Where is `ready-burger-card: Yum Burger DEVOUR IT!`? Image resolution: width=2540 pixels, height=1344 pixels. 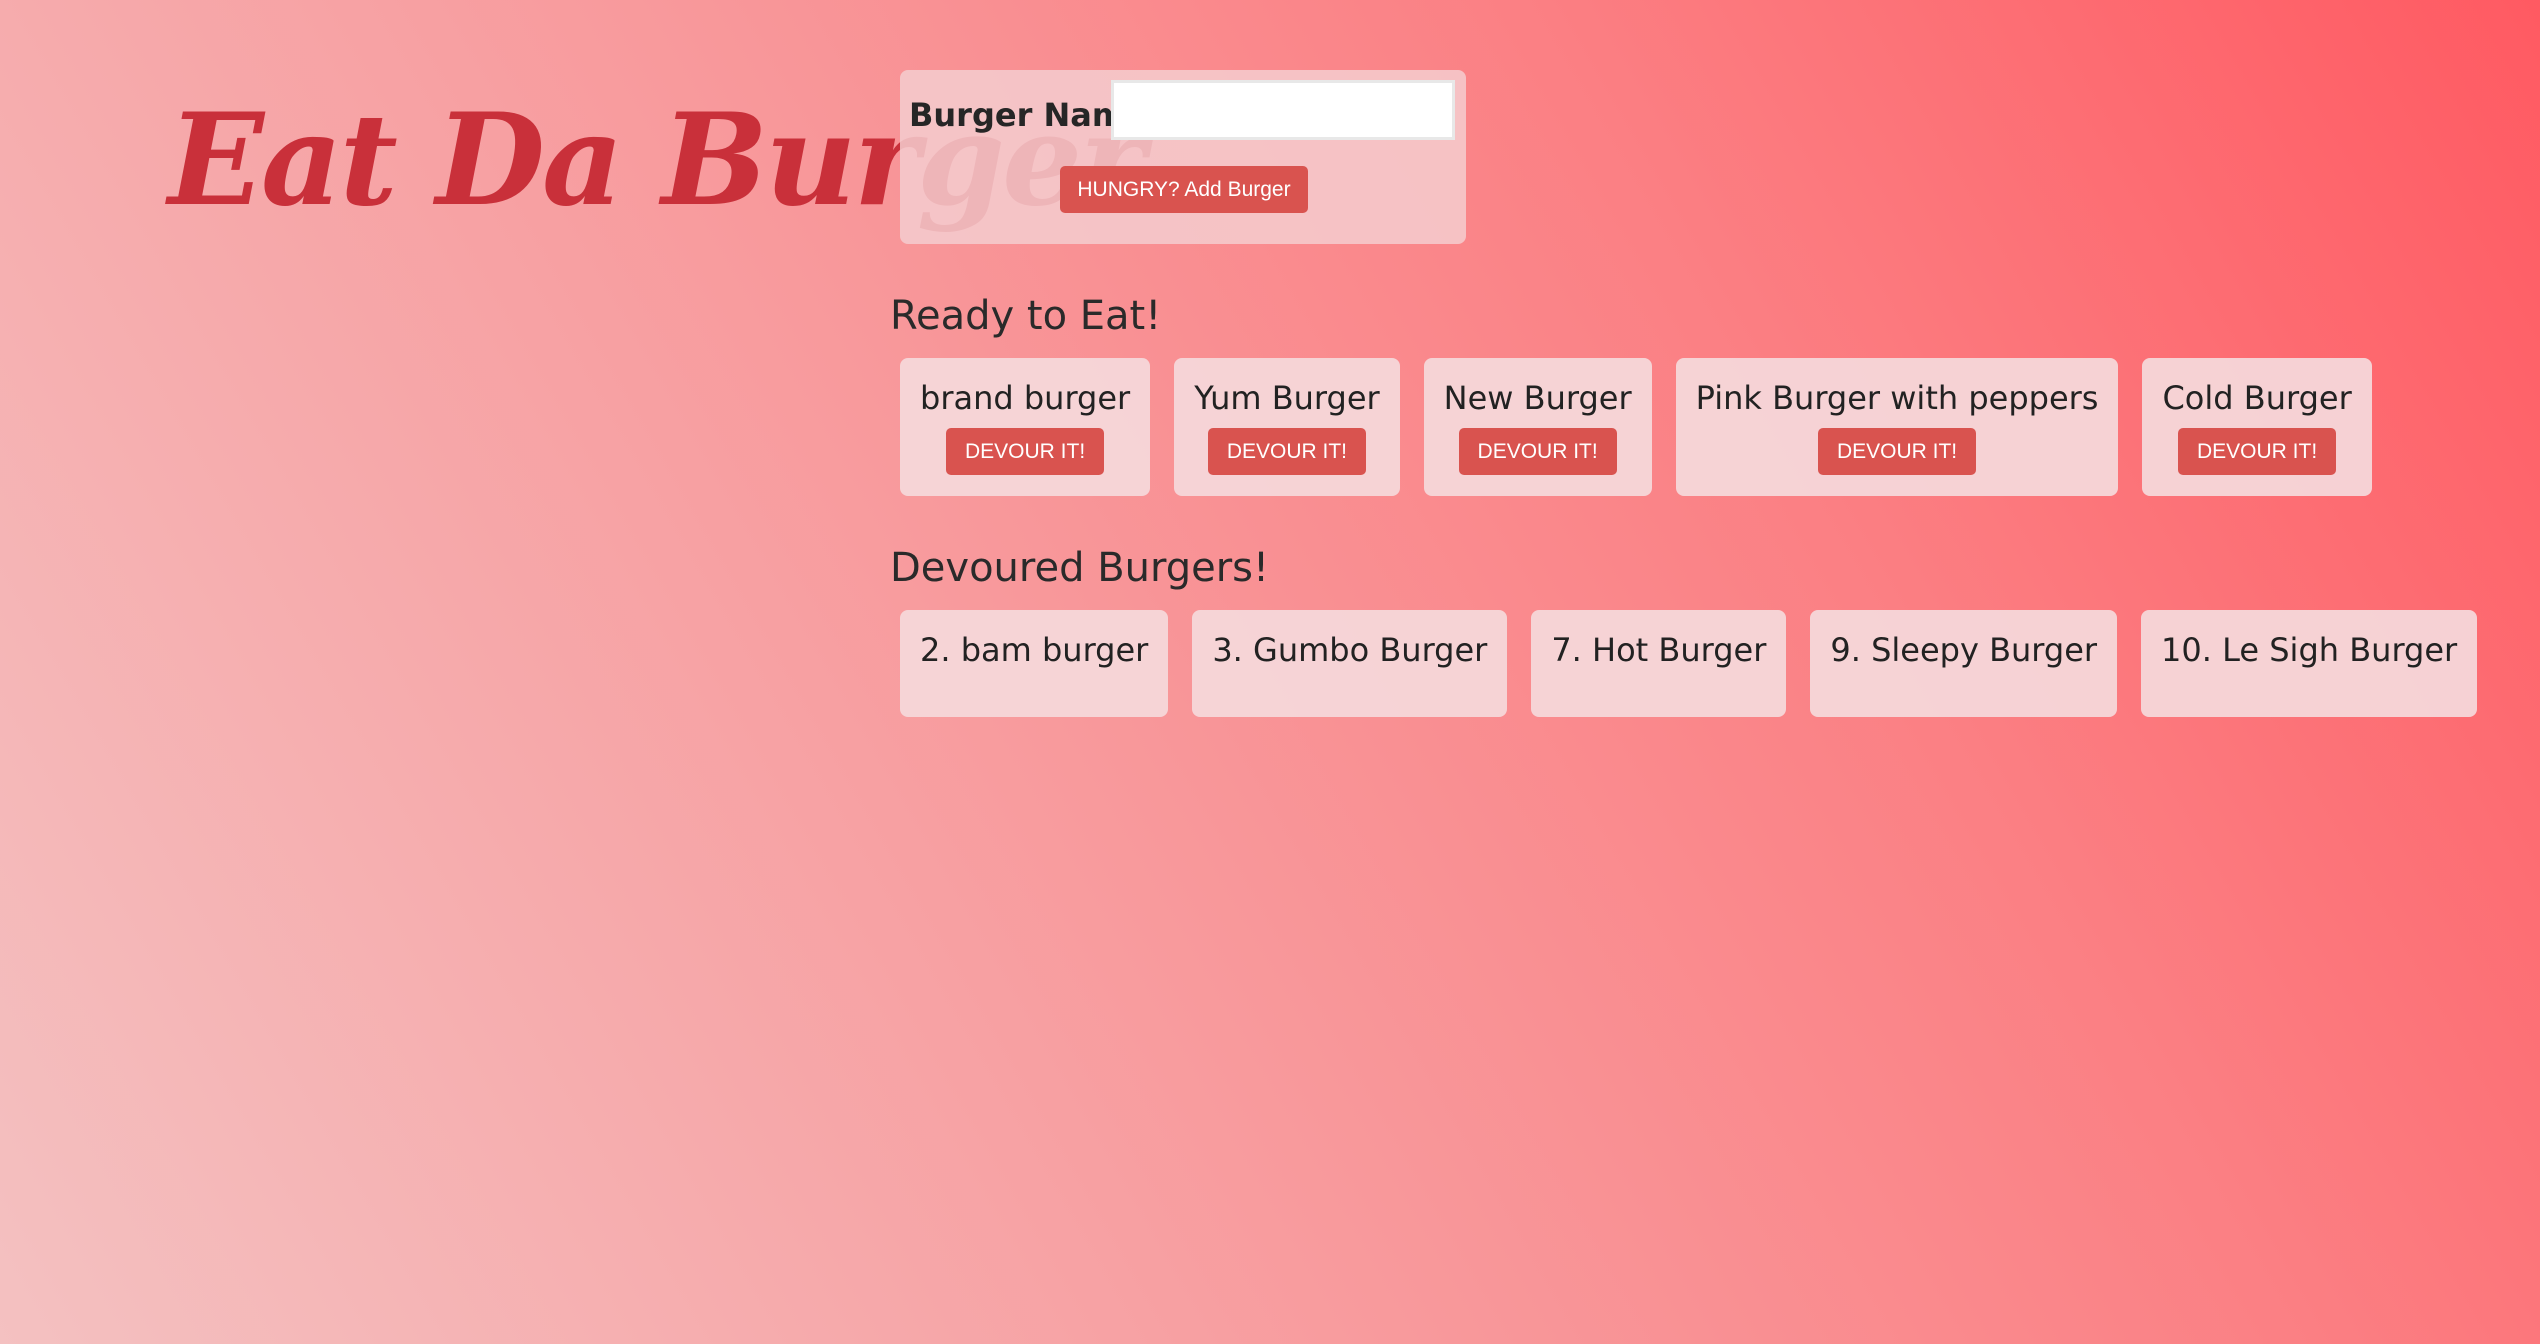
ready-burger-card: Yum Burger DEVOUR IT! is located at coordinates (1287, 427).